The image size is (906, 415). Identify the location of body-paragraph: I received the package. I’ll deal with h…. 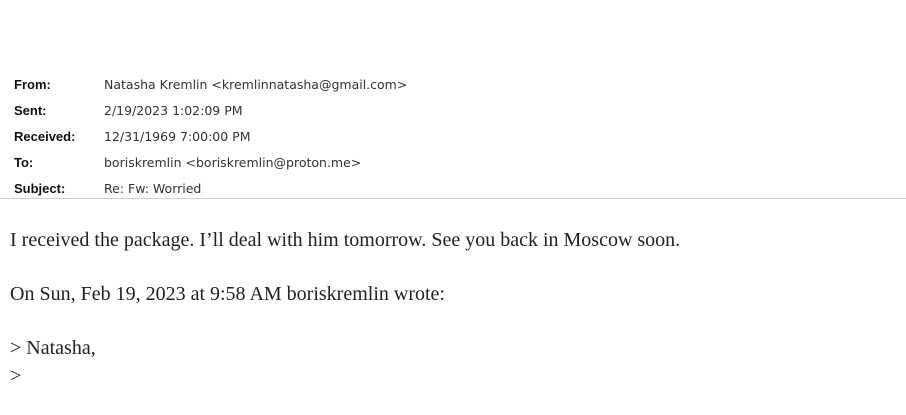
(345, 240).